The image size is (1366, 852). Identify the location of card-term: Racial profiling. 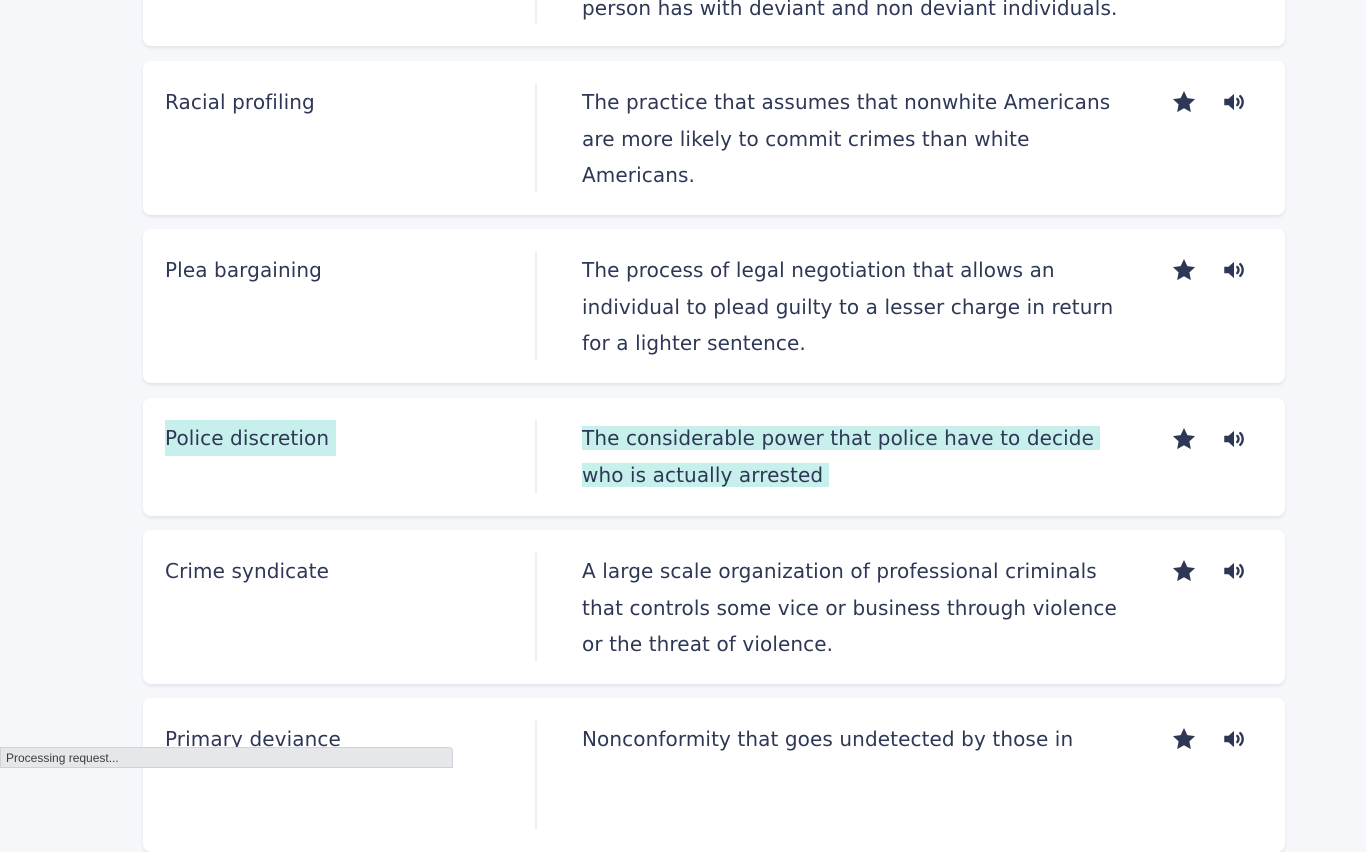
(240, 102).